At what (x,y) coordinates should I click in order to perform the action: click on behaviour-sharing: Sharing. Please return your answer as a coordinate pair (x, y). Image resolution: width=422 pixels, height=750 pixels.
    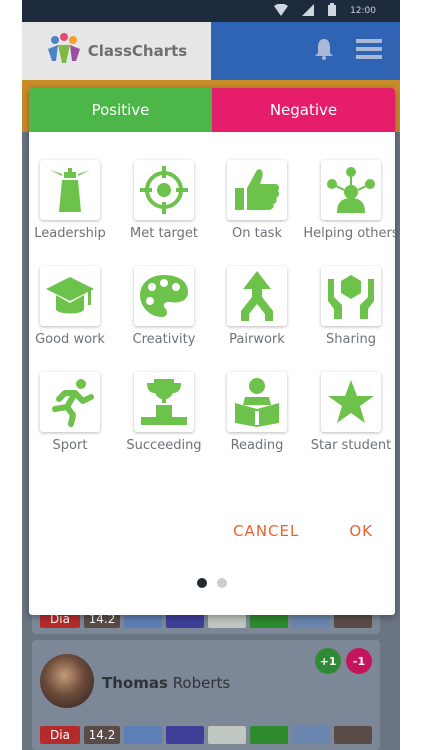
    Looking at the image, I should click on (349, 306).